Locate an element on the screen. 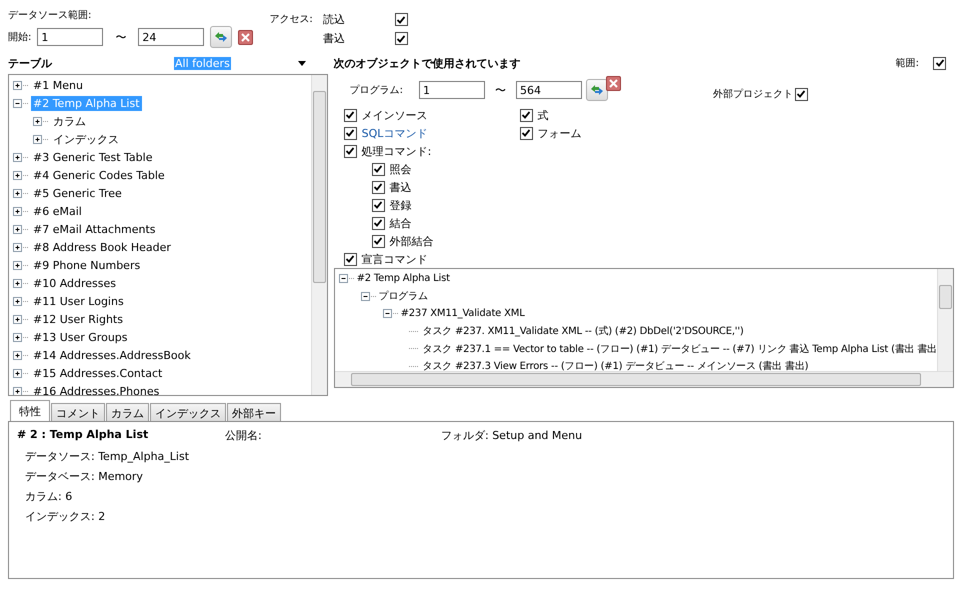  result-item: #2 Temp Alpha List is located at coordinates (403, 278).